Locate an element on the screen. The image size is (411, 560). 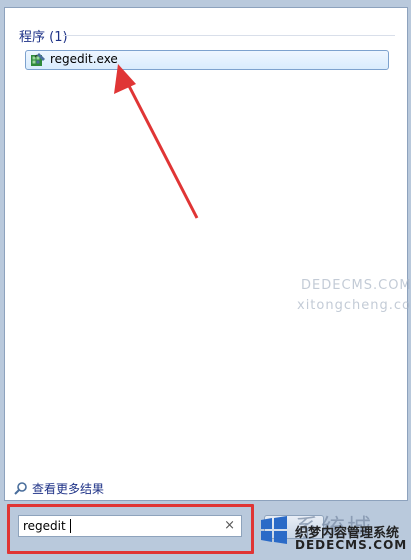
watermark: 系统城 织梦内容管理系统 DEDECMS.COM is located at coordinates (331, 530).